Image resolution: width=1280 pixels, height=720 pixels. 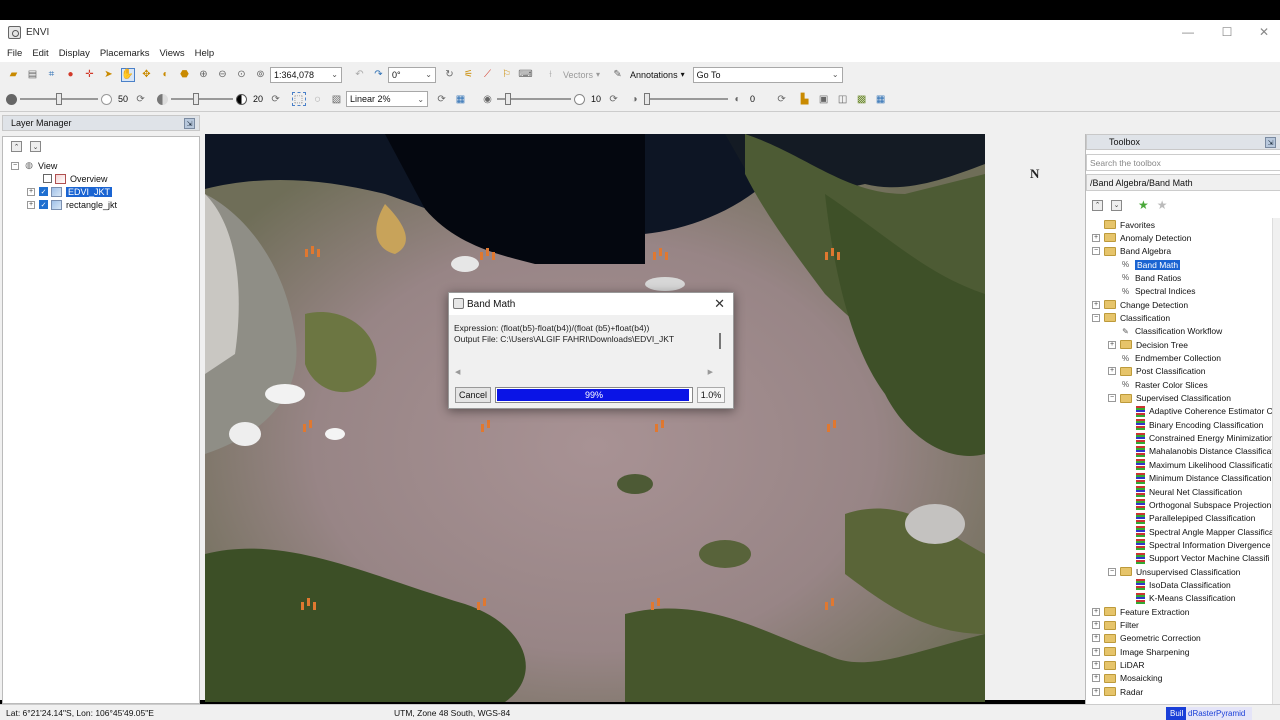 I want to click on layer-rectangle-row: + ✓ rectangle_jkt, so click(x=72, y=204).